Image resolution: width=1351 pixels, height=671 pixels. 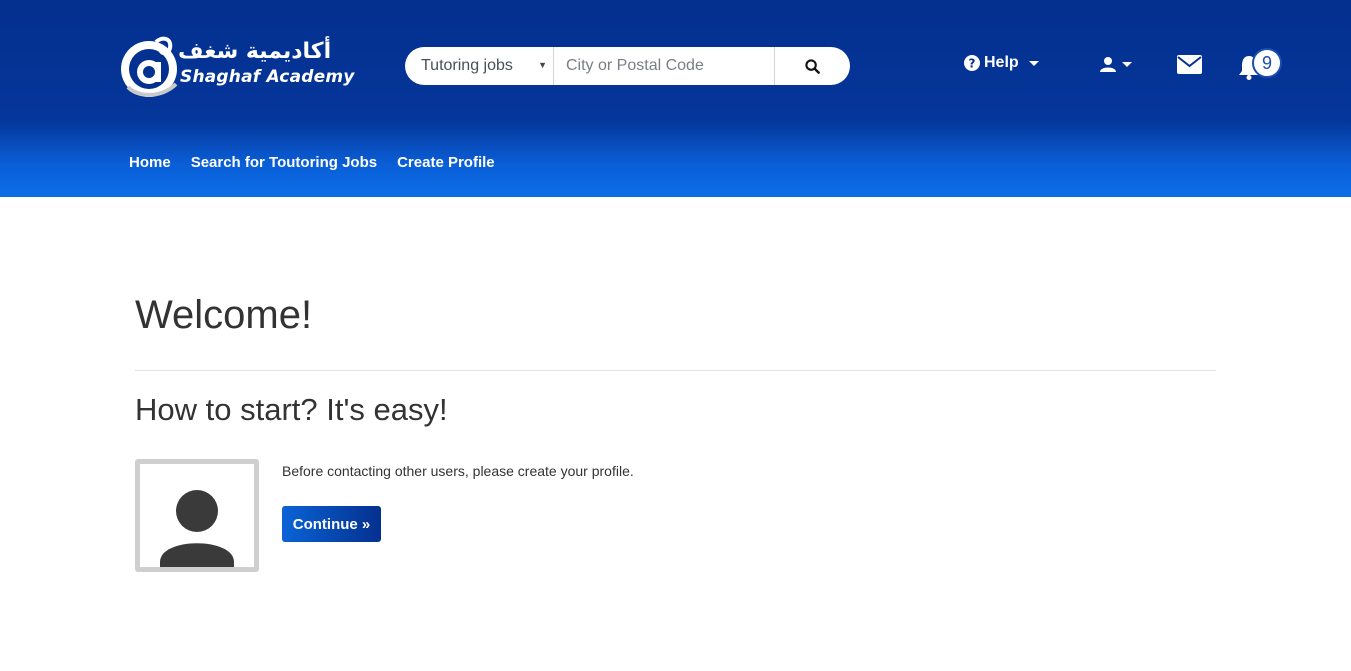 I want to click on divider, so click(x=675, y=370).